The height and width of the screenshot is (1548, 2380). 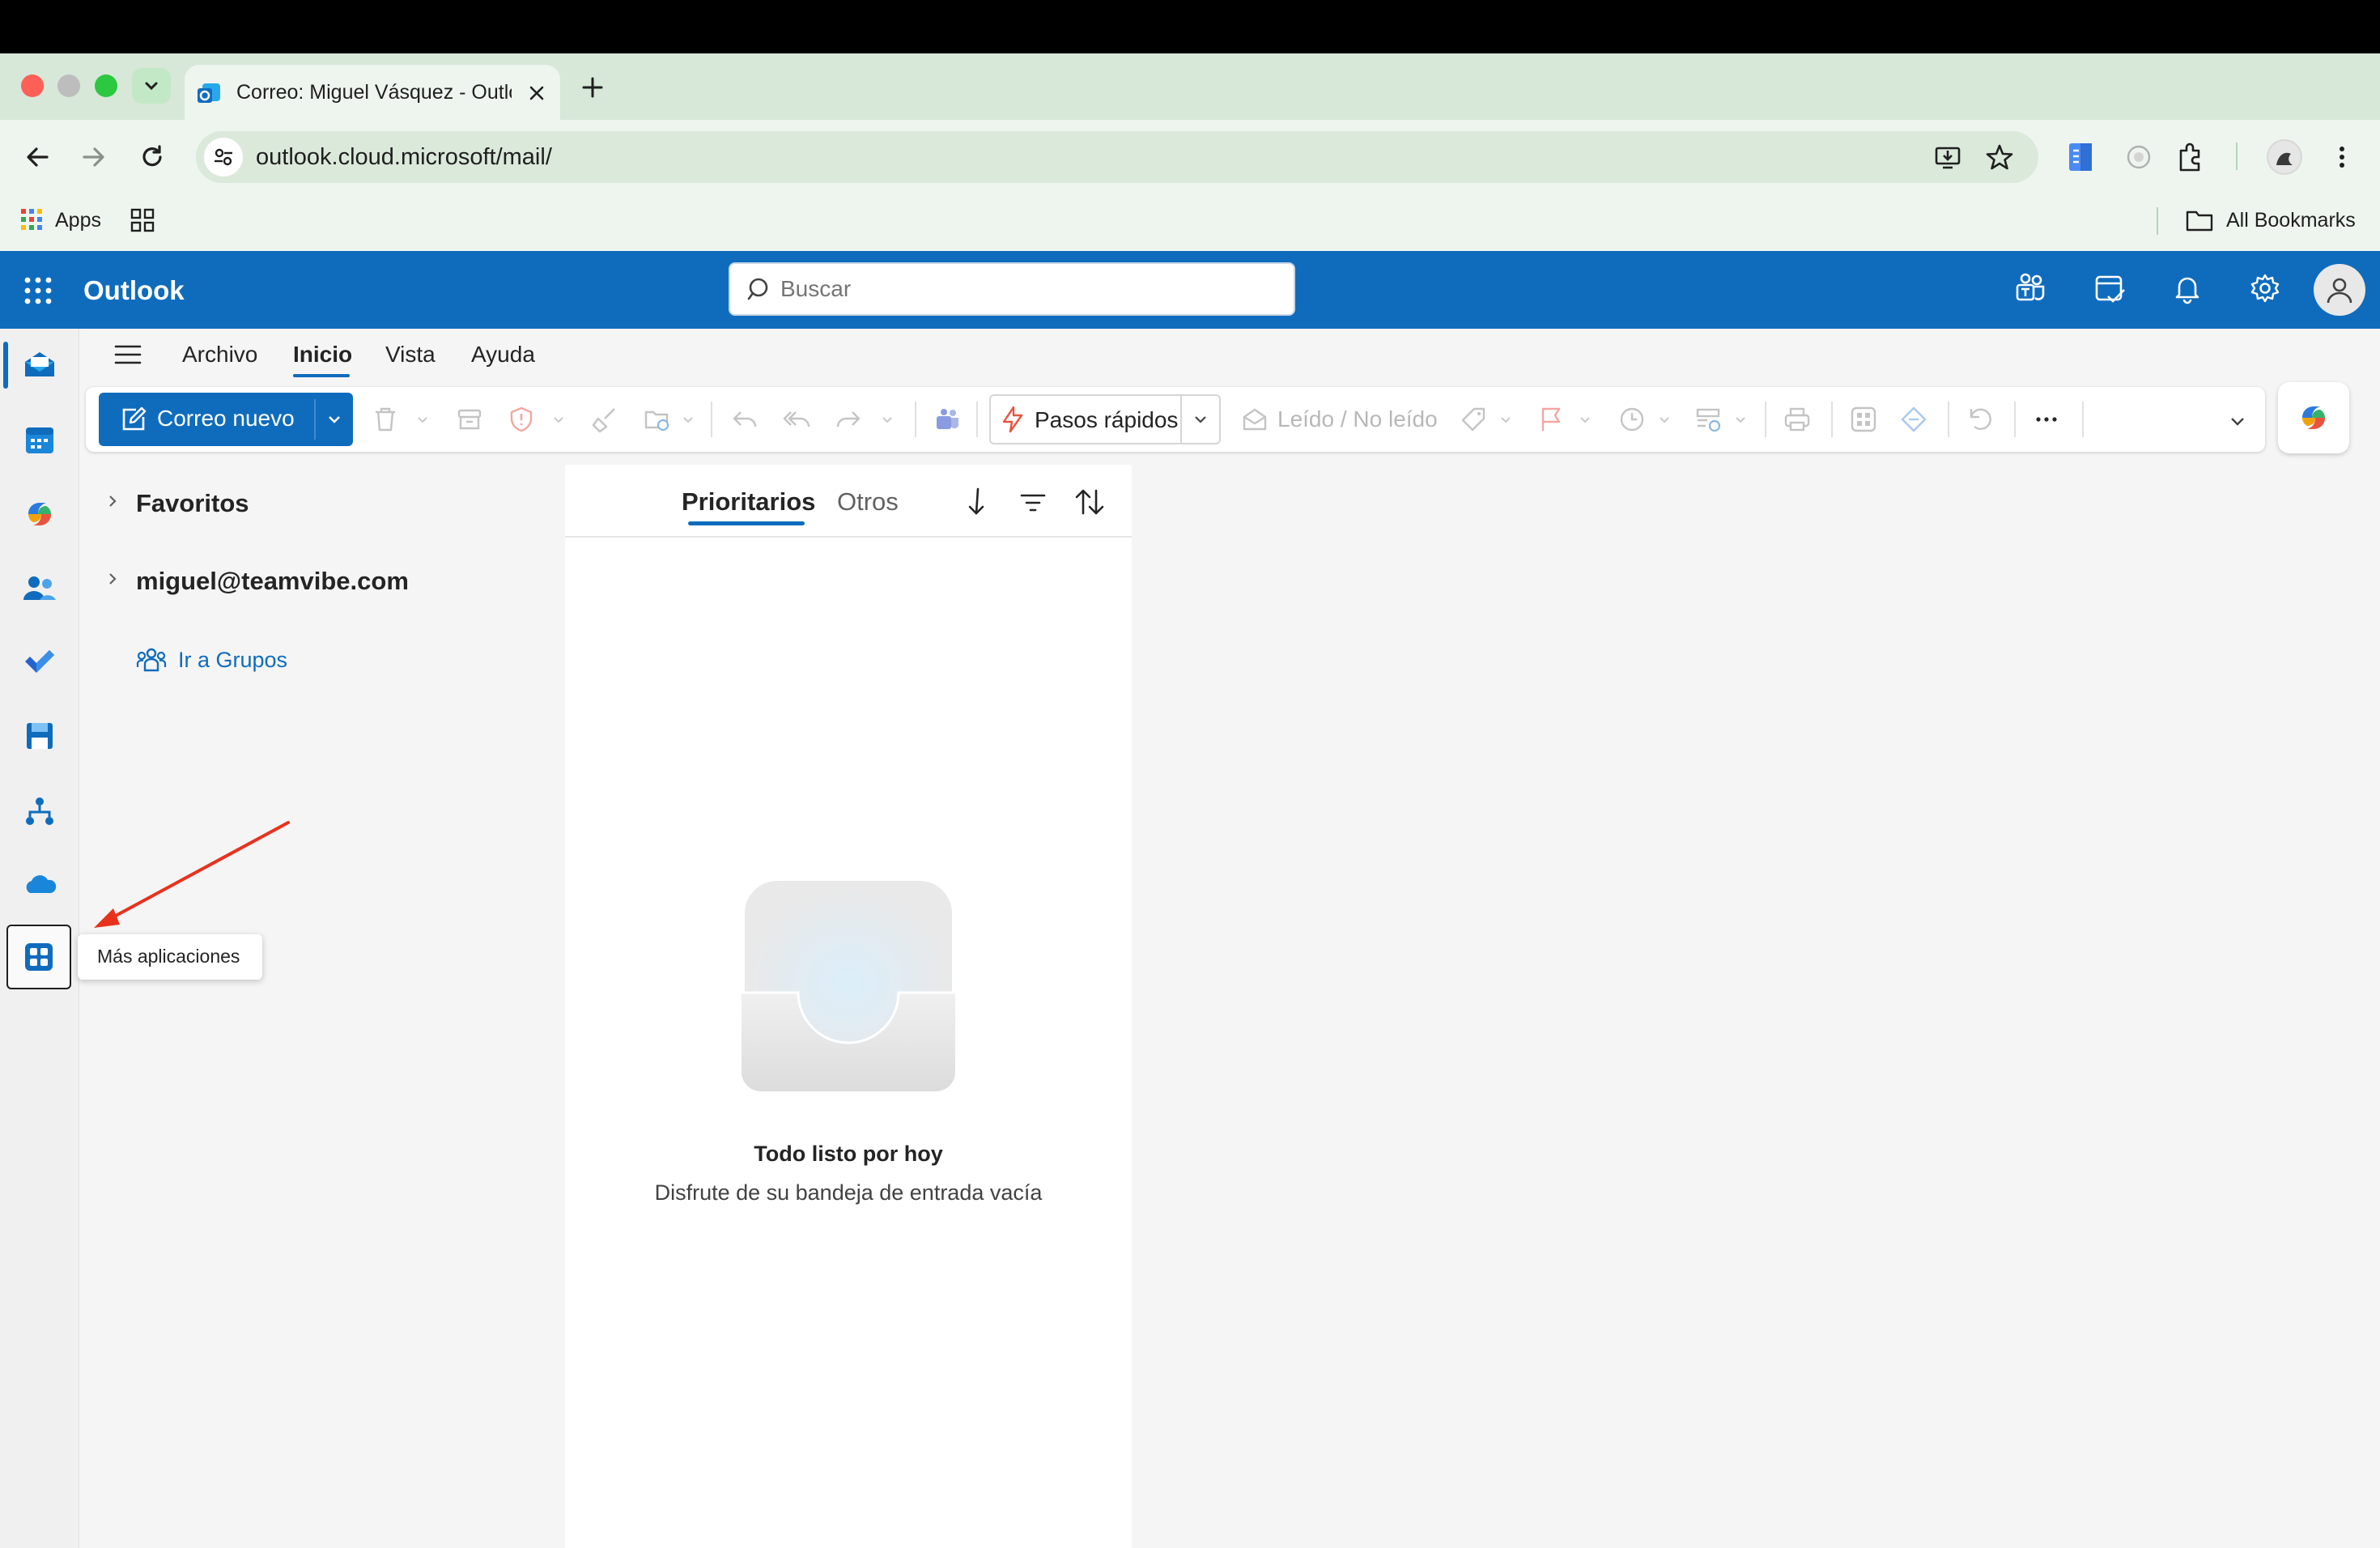 What do you see at coordinates (1551, 419) in the screenshot?
I see `flag-button` at bounding box center [1551, 419].